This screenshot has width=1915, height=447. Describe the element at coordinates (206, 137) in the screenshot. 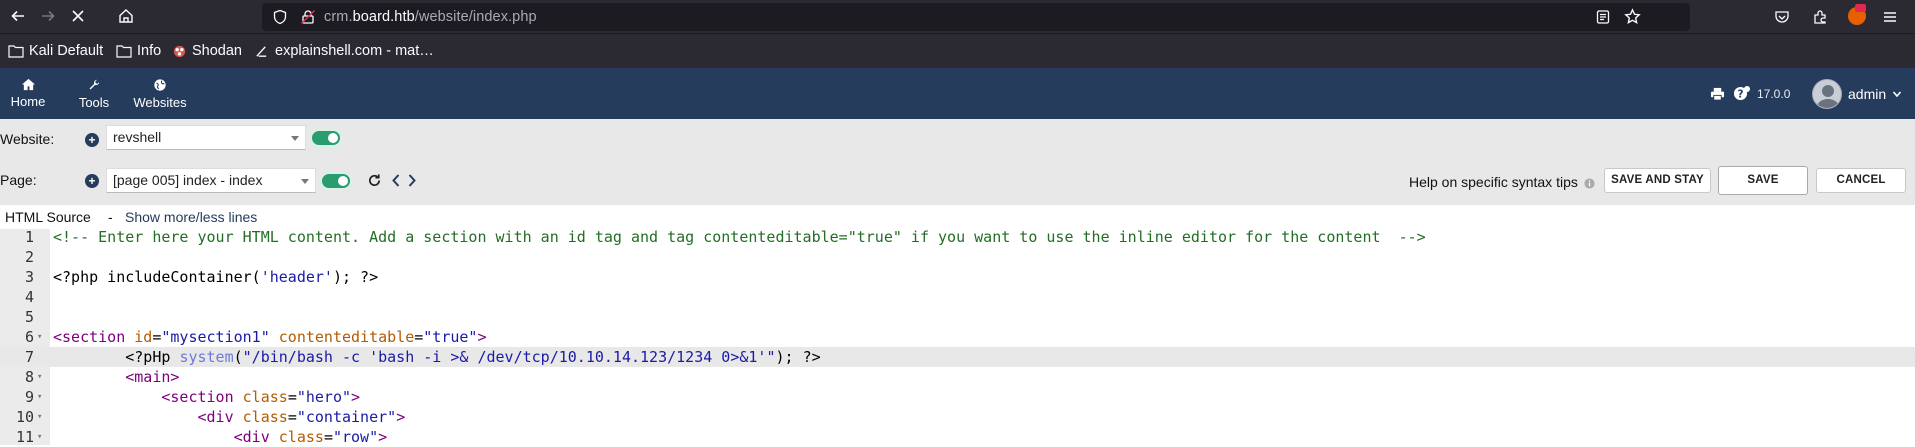

I see `website-select: revshell` at that location.